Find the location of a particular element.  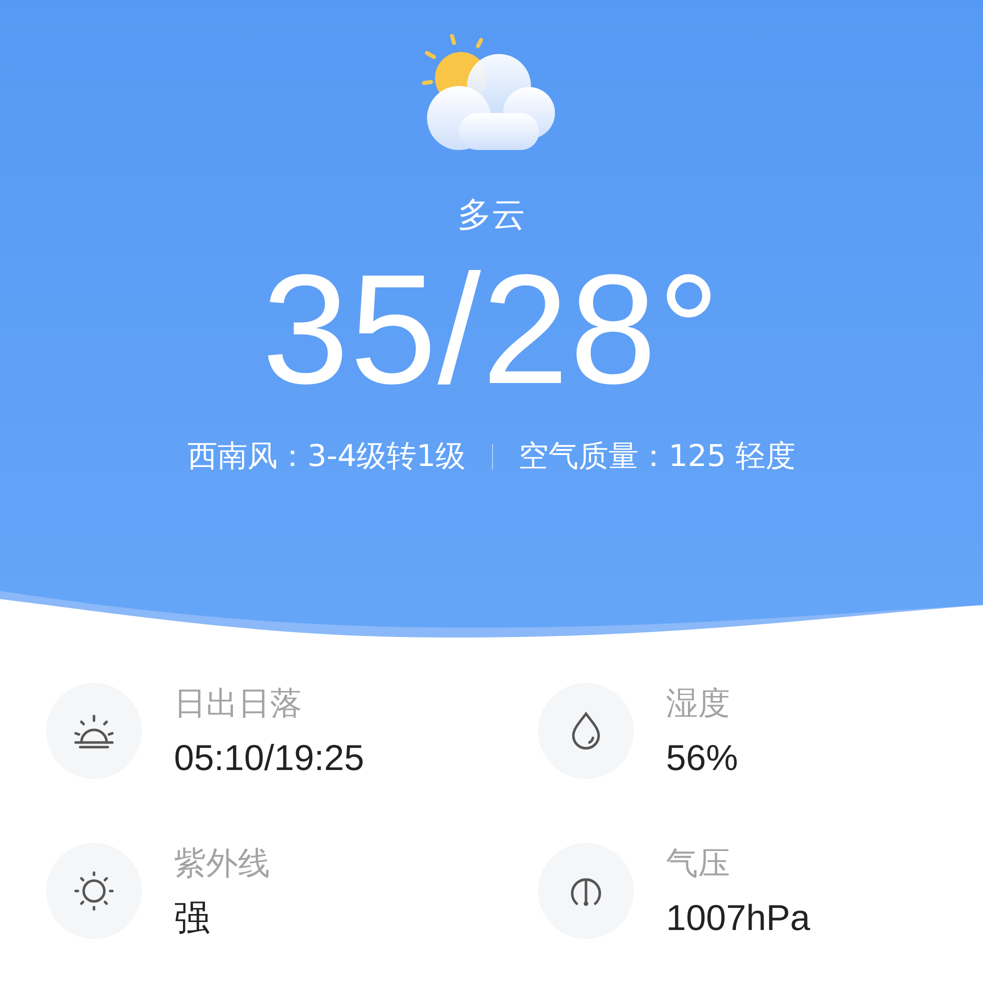

detail-label: 紫外线 is located at coordinates (222, 863).